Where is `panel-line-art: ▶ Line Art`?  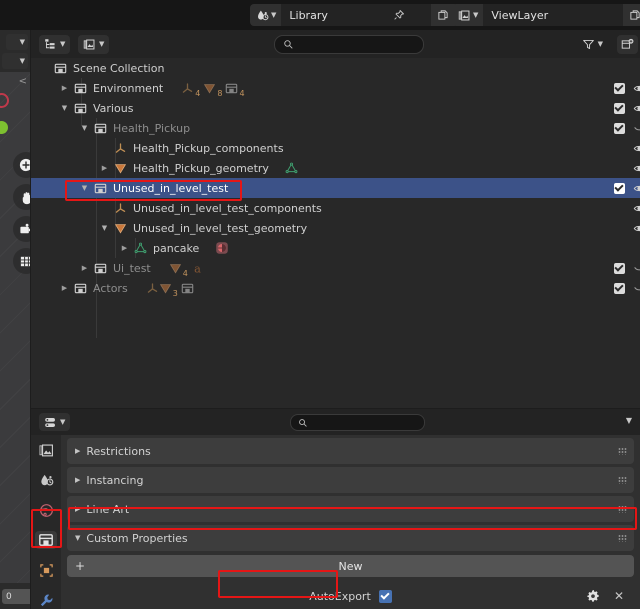 panel-line-art: ▶ Line Art is located at coordinates (350, 509).